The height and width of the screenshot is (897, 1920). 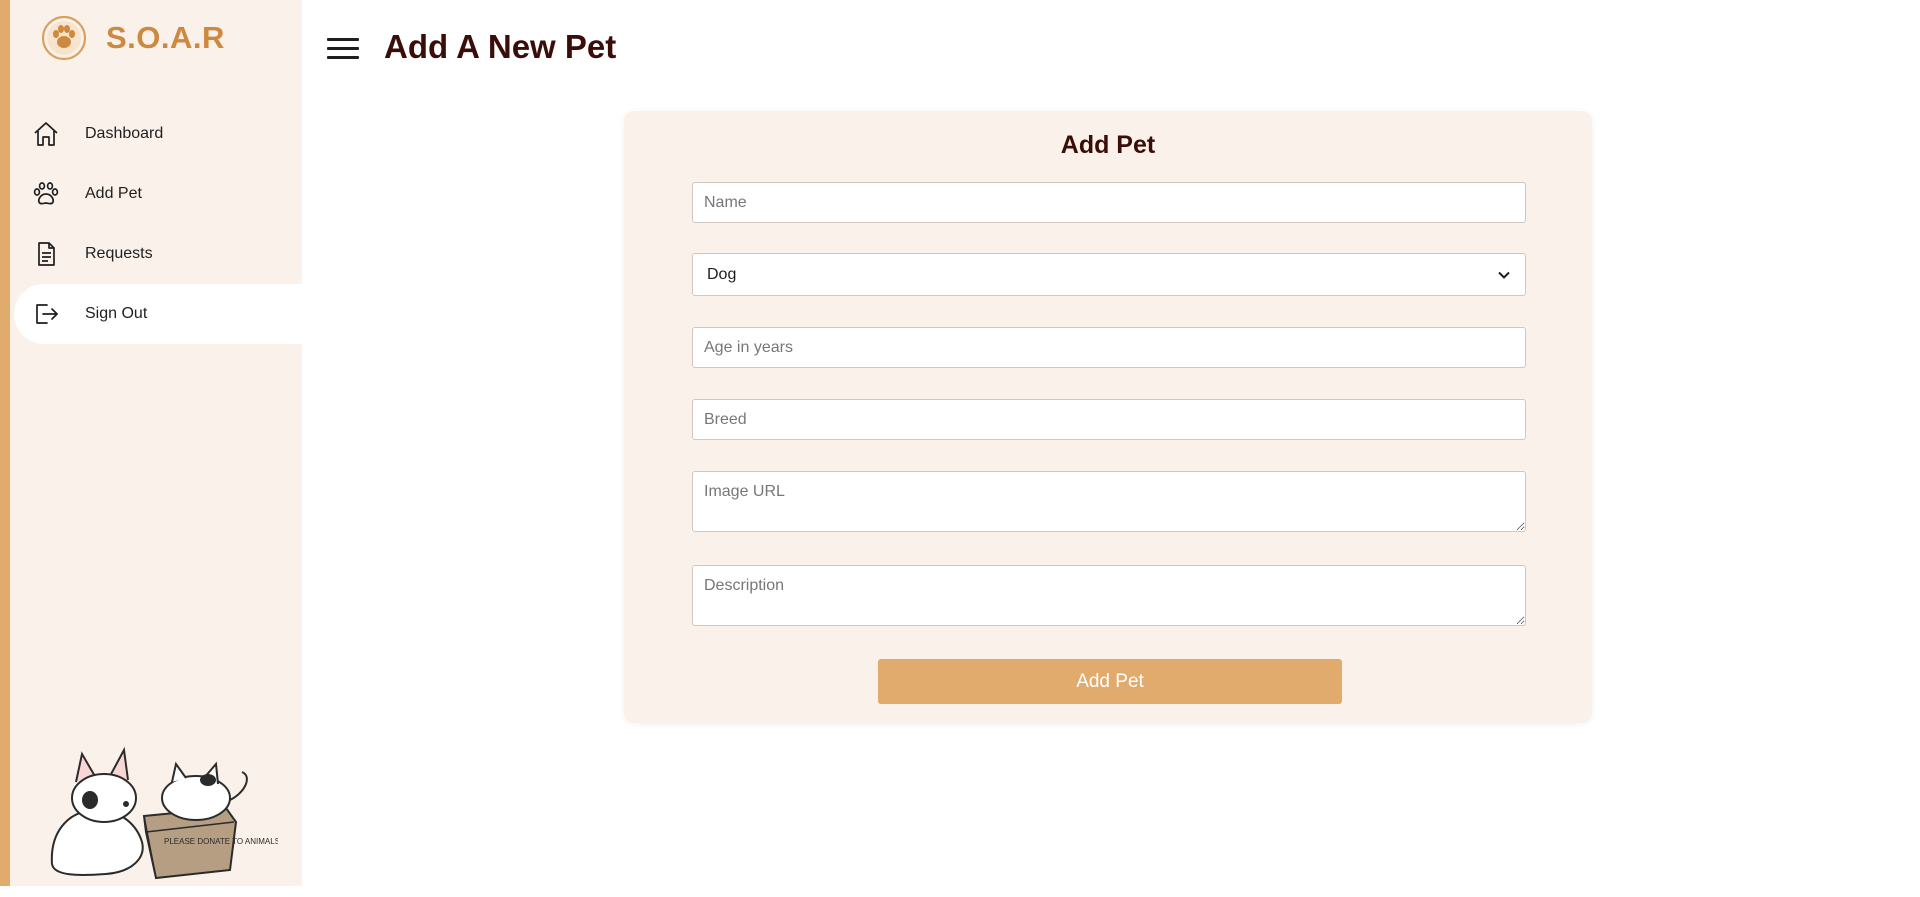 What do you see at coordinates (1109, 202) in the screenshot?
I see `name-input` at bounding box center [1109, 202].